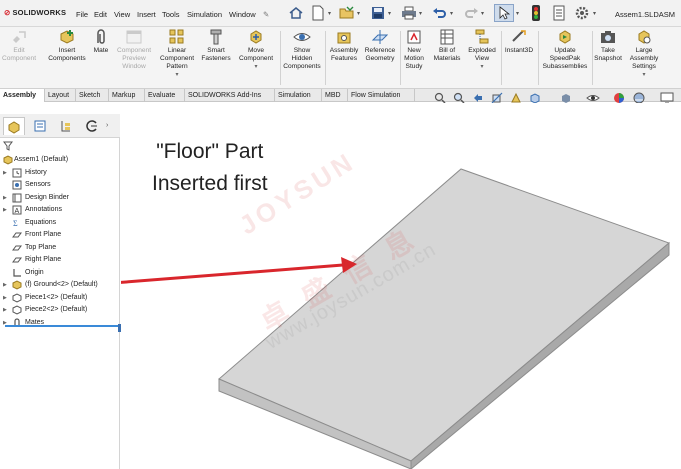 This screenshot has width=681, height=469. Describe the element at coordinates (440, 13) in the screenshot. I see `undo-icon` at that location.